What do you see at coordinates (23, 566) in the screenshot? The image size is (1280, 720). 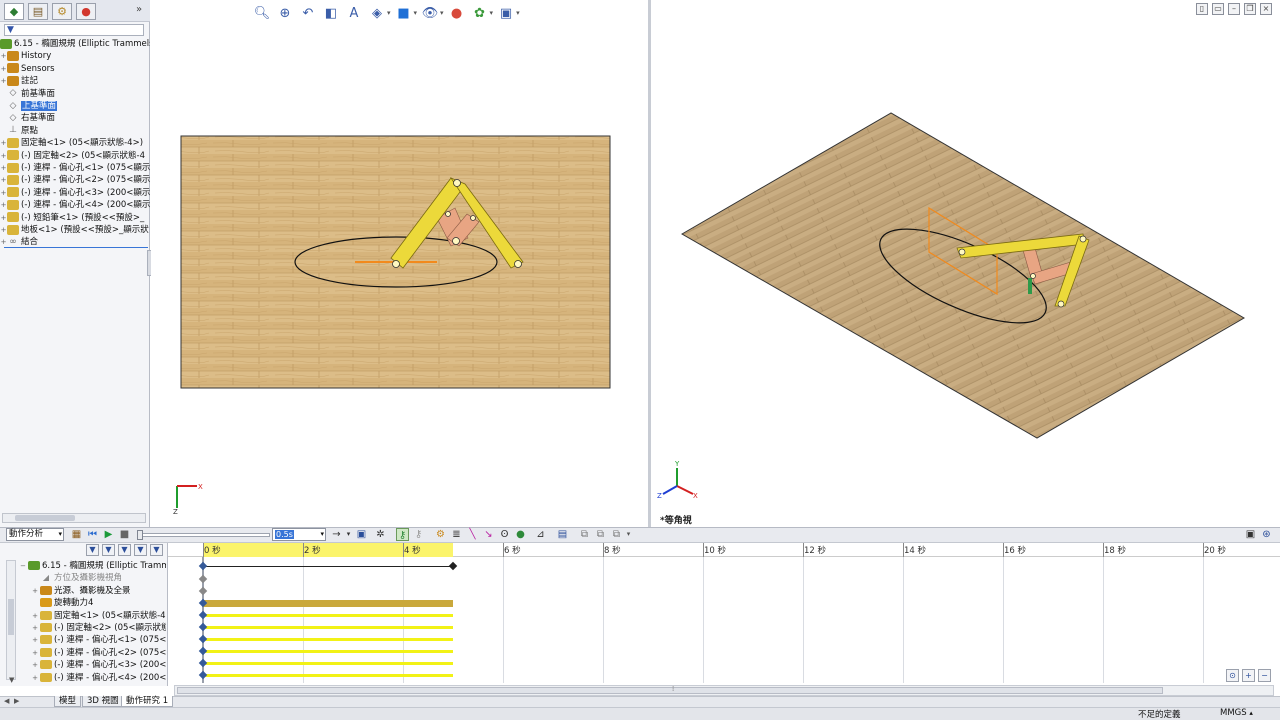 I see `expand-toggle-icon: −` at bounding box center [23, 566].